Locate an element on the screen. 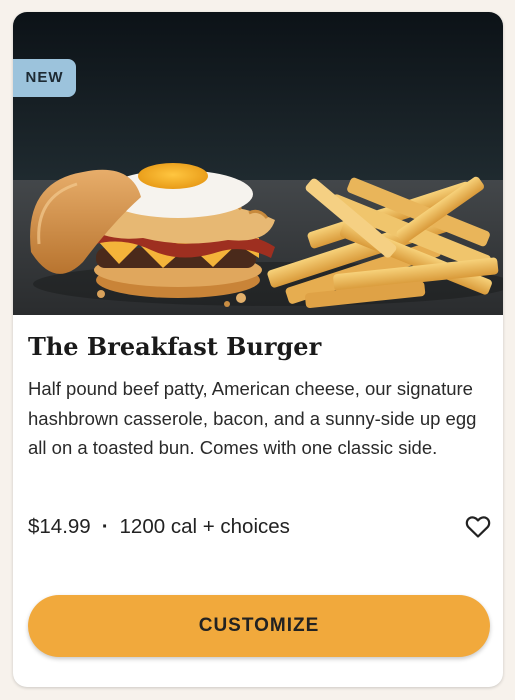  new-badge: NEW is located at coordinates (44, 78).